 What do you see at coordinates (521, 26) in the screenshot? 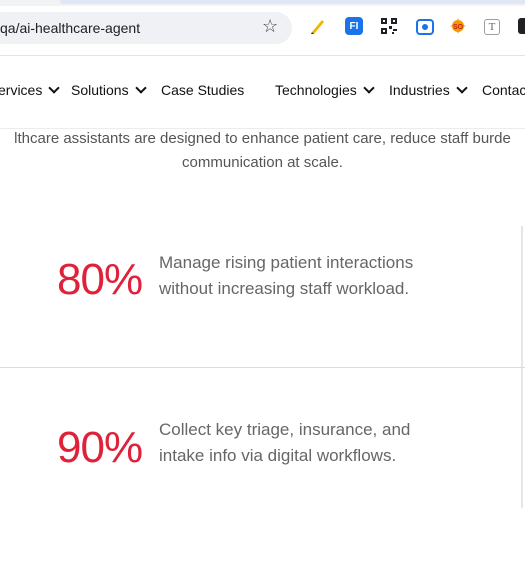
I see `profile-extension-icon` at bounding box center [521, 26].